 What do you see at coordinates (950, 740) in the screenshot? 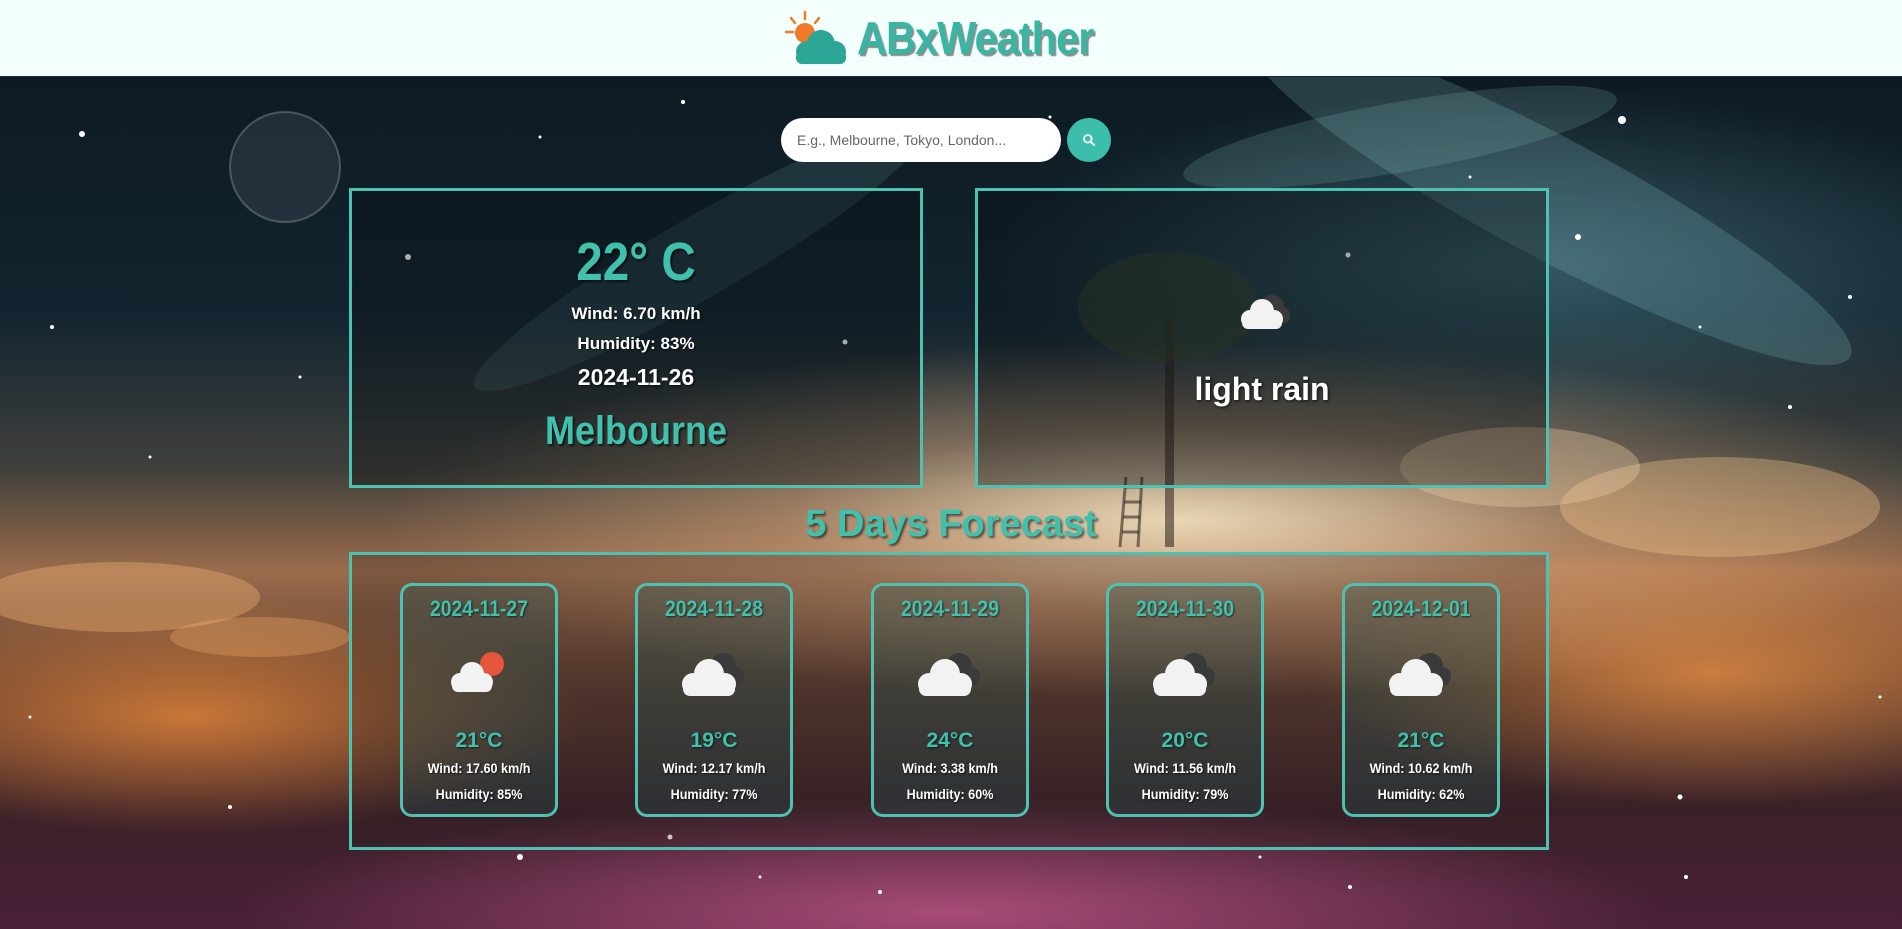
I see `forecast-temperature: 24°C` at bounding box center [950, 740].